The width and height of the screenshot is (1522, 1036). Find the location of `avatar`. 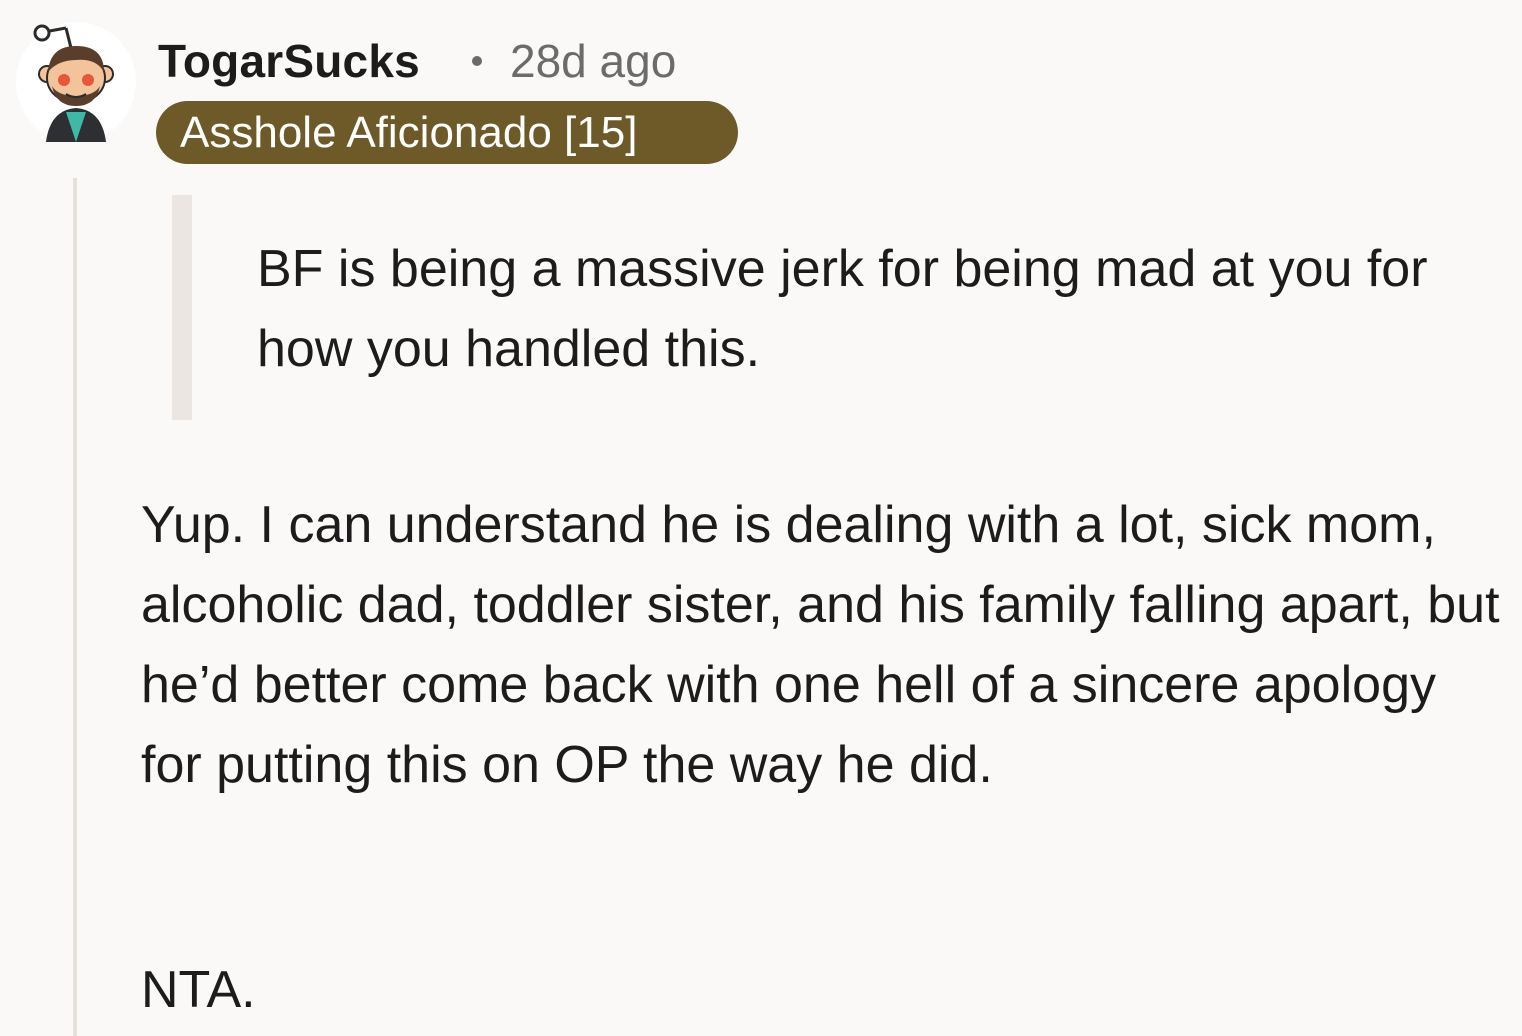

avatar is located at coordinates (76, 82).